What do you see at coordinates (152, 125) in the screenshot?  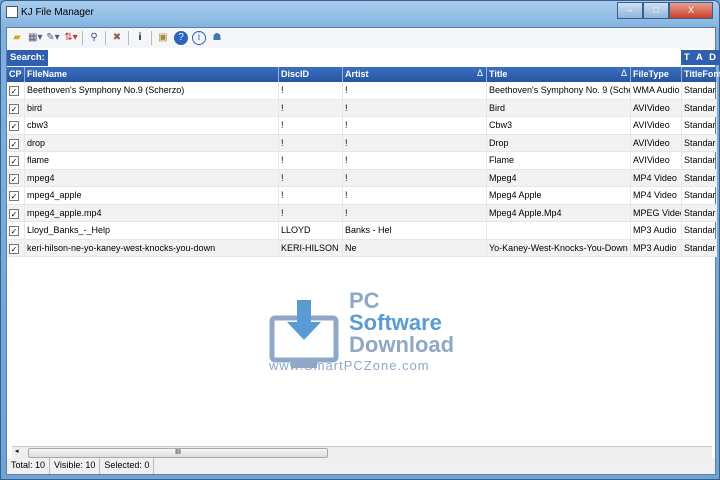 I see `filename-cell: cbw3` at bounding box center [152, 125].